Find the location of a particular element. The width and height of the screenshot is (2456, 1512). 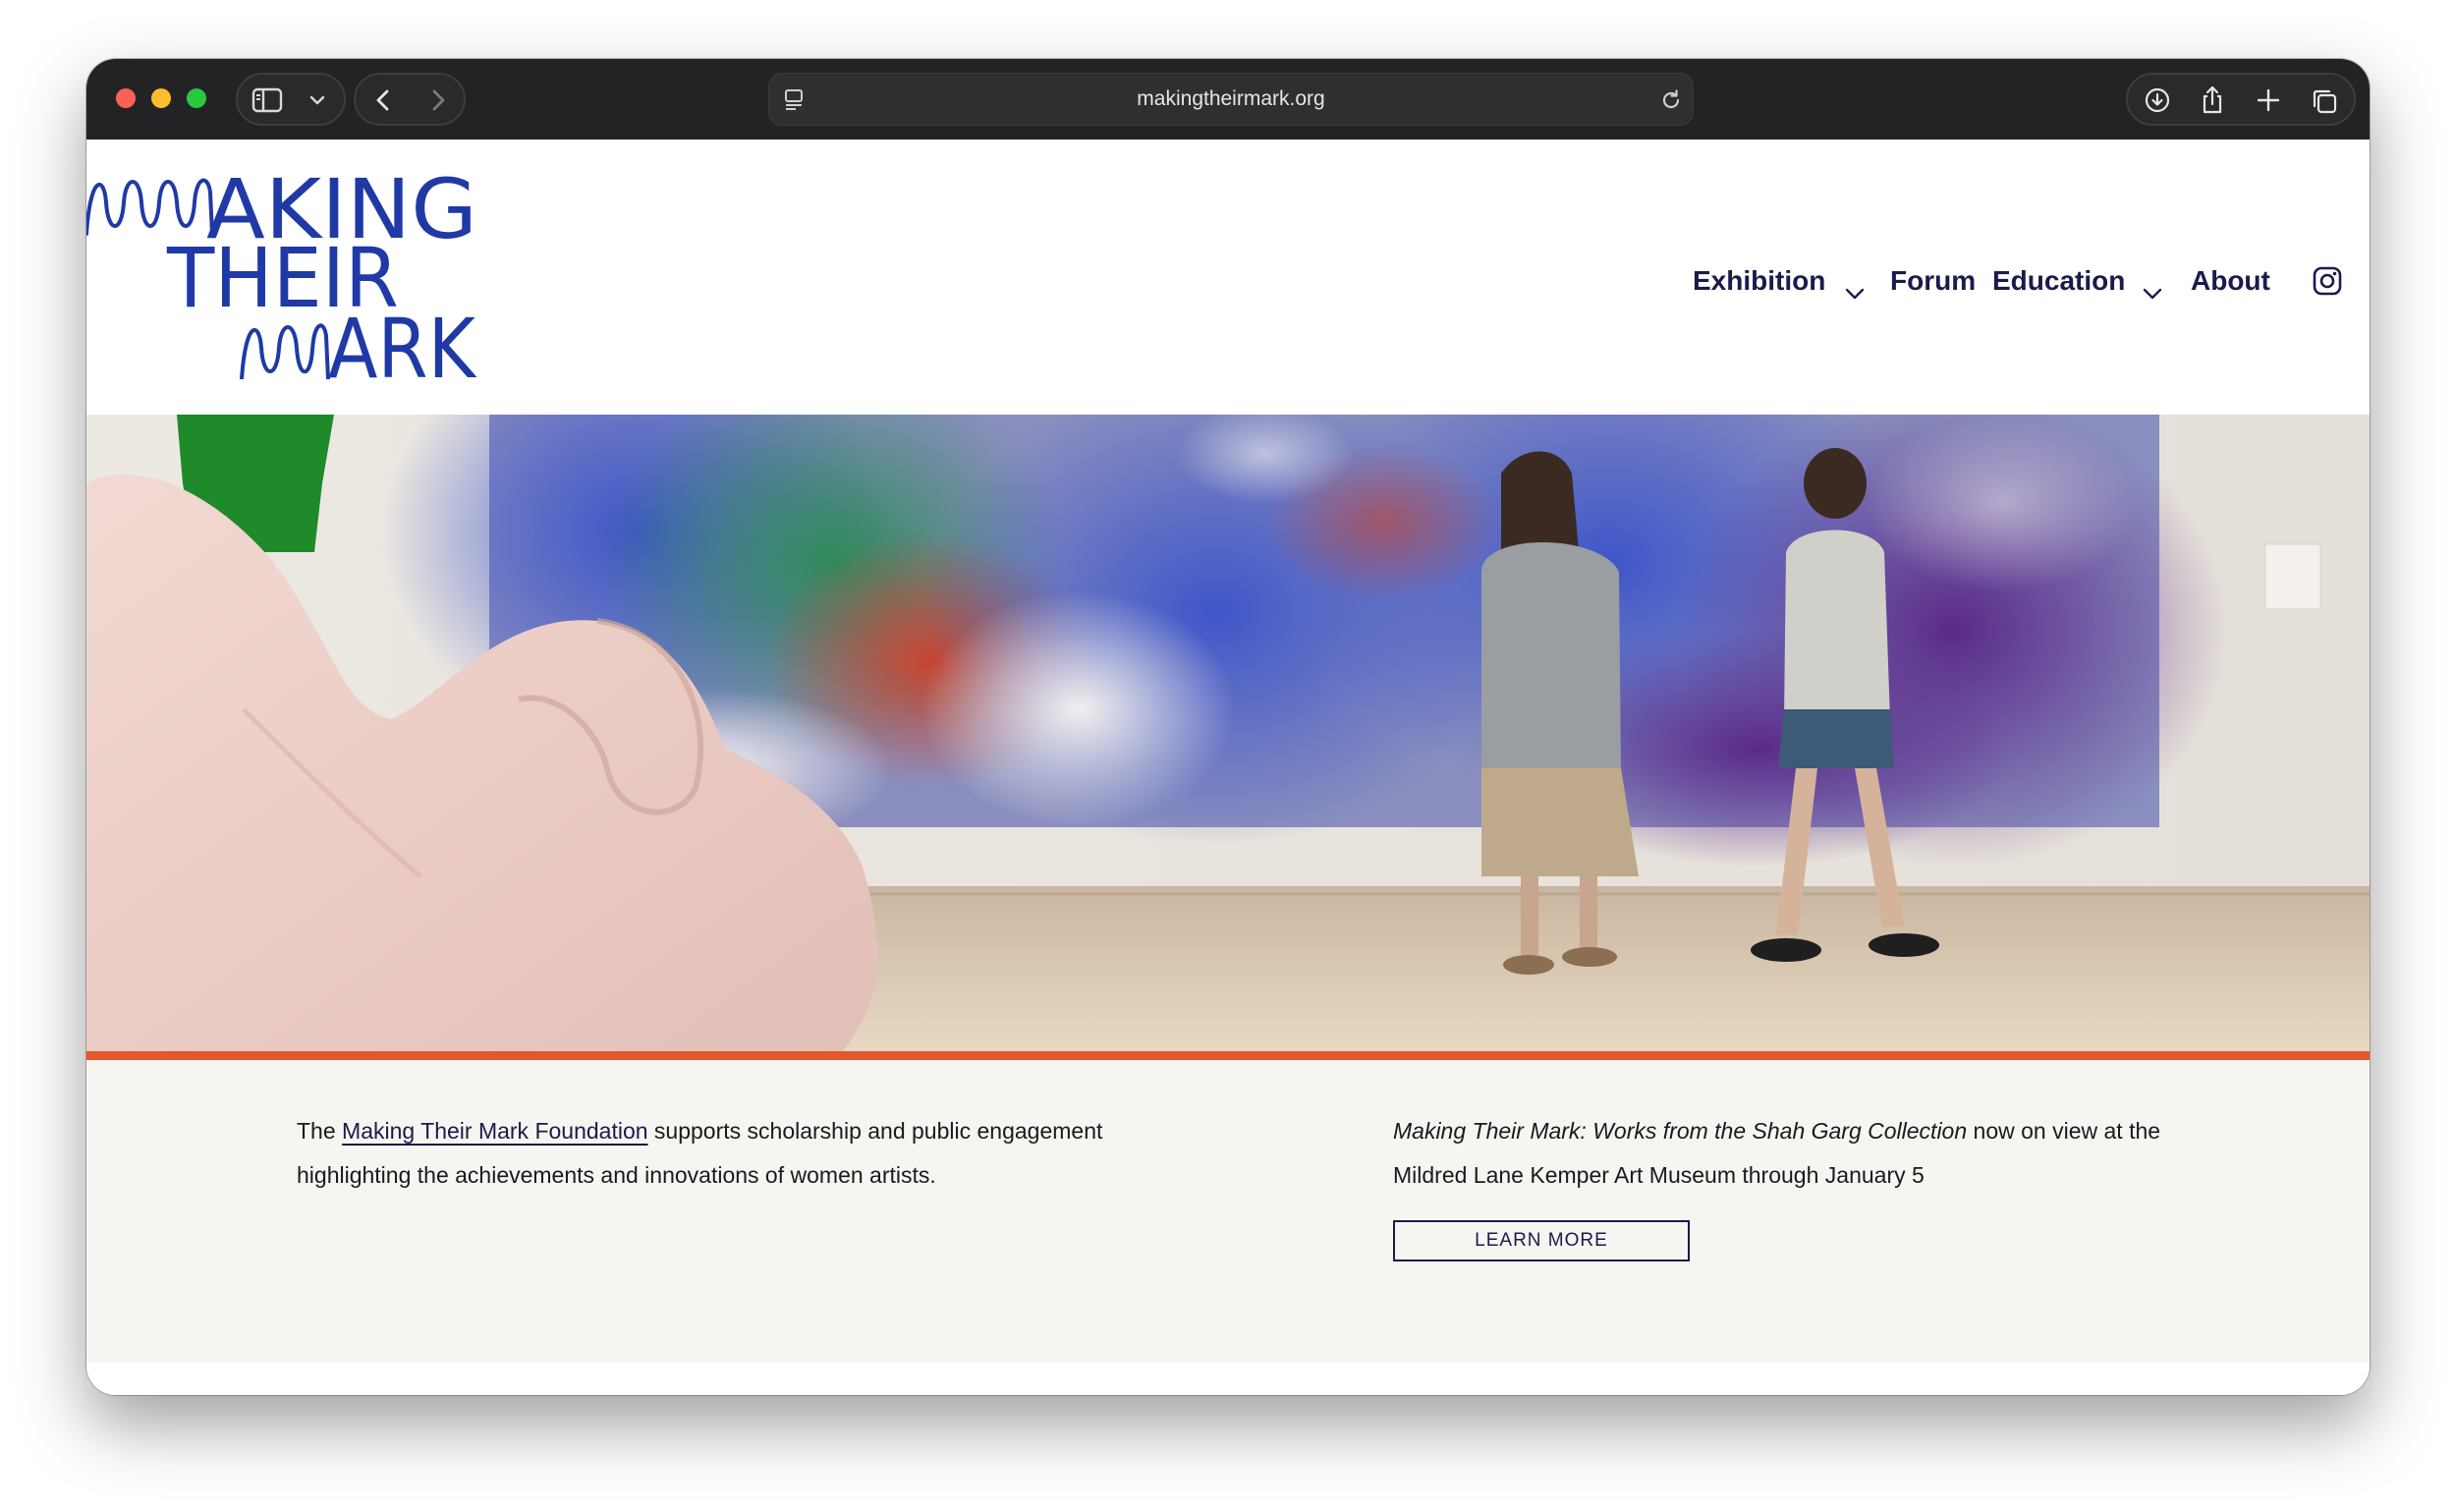

nav-education-label: Education is located at coordinates (2059, 280).